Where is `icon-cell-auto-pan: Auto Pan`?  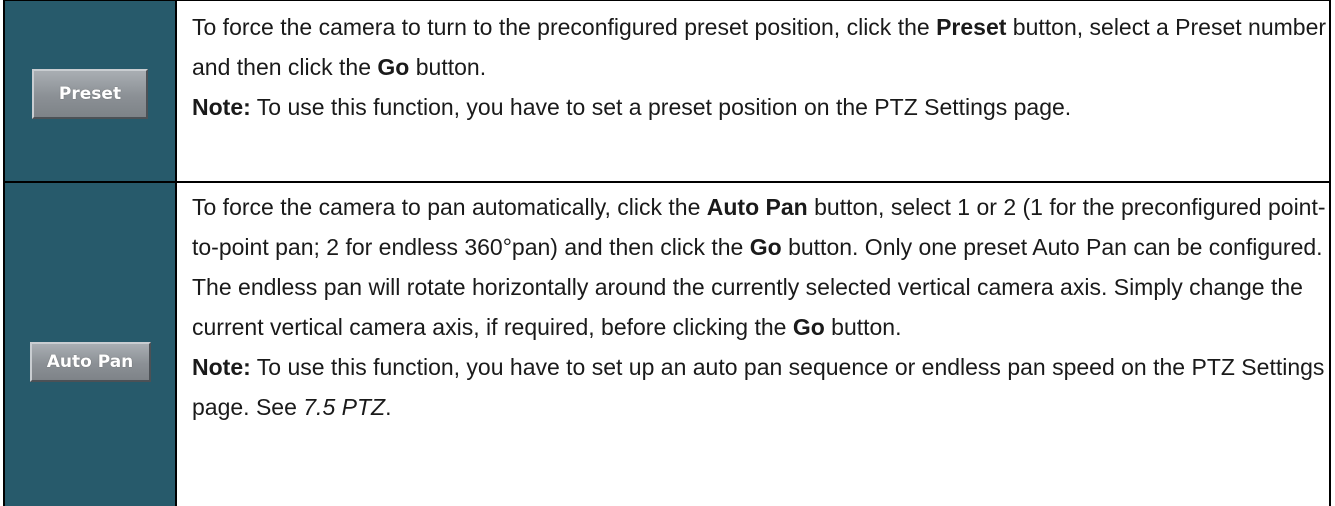 icon-cell-auto-pan: Auto Pan is located at coordinates (91, 344).